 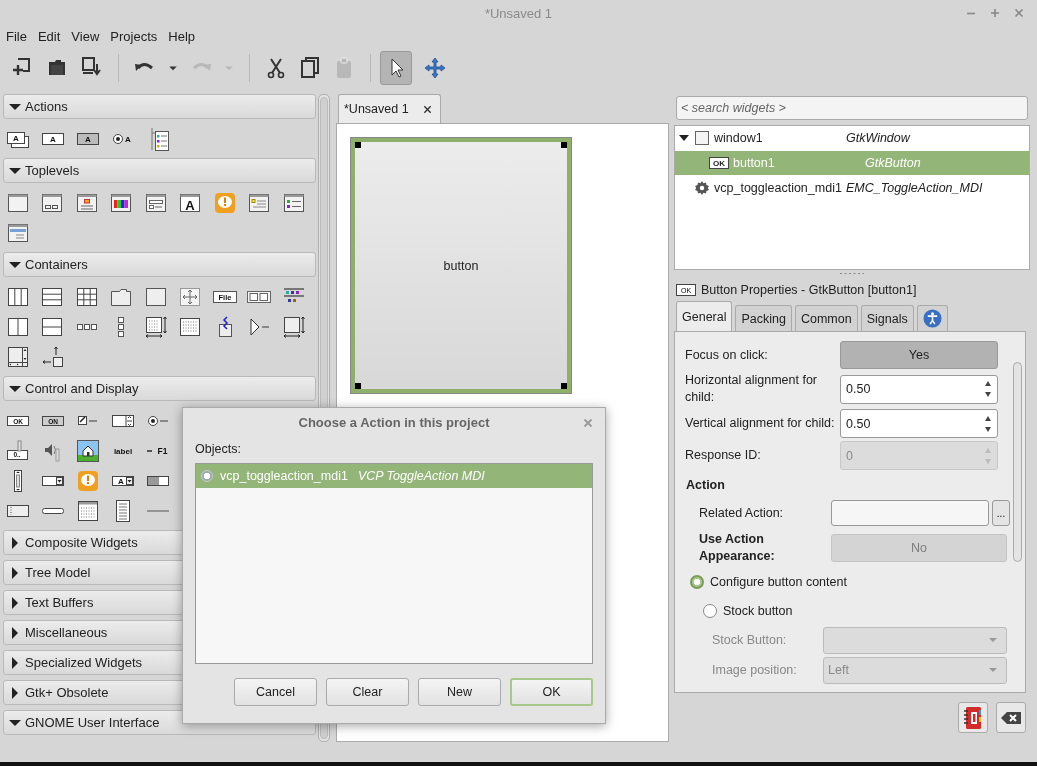 I want to click on letterwindow-icon: A, so click(x=190, y=203).